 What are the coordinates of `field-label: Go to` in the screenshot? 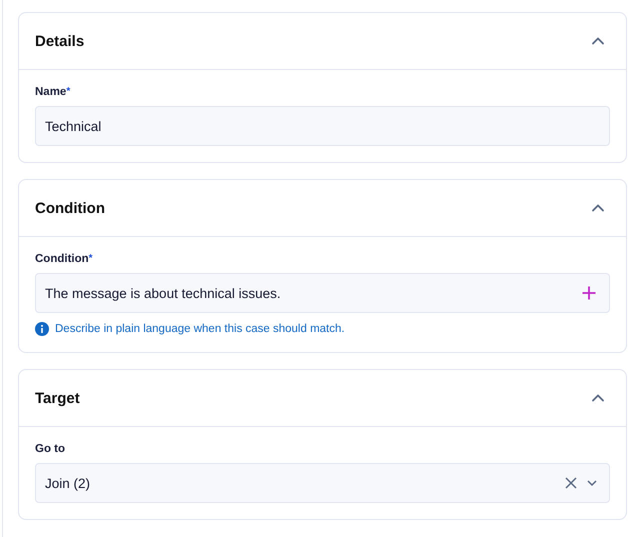 It's located at (50, 449).